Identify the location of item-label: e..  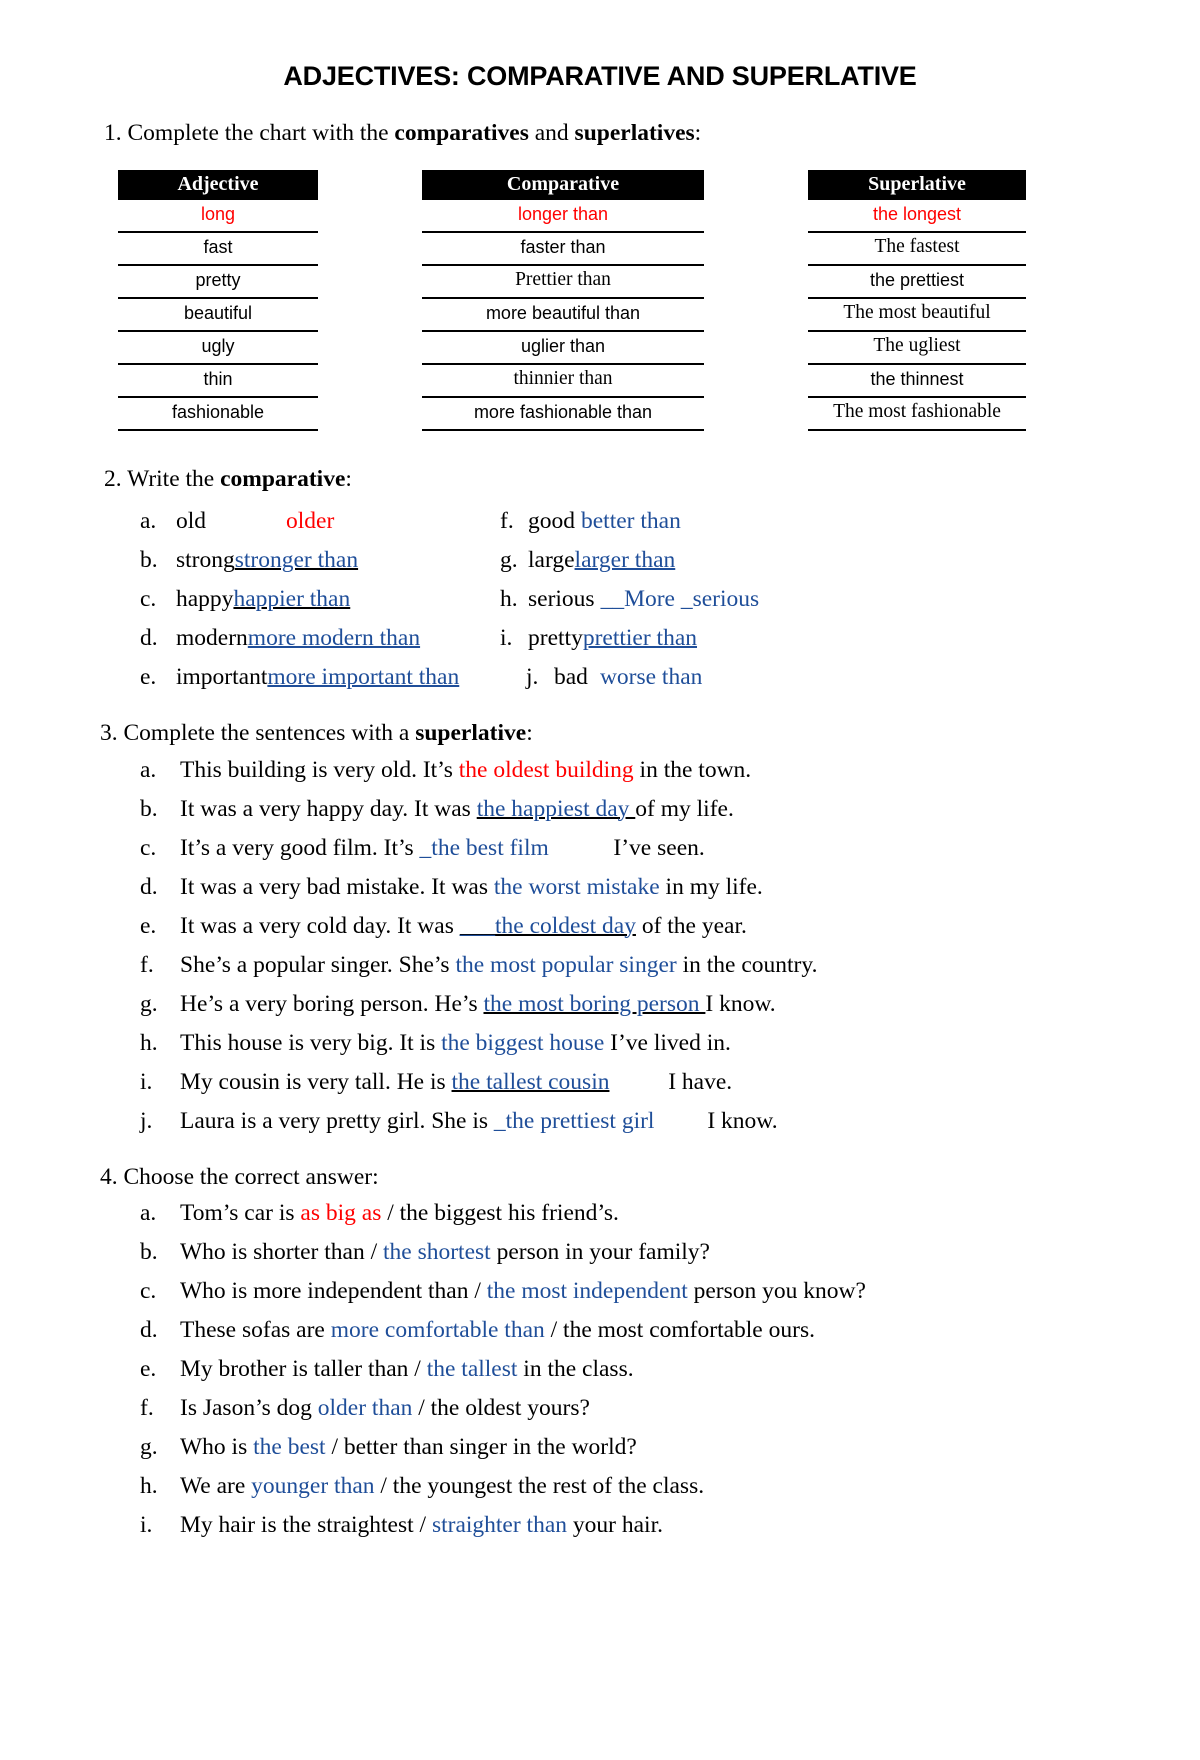
(148, 925).